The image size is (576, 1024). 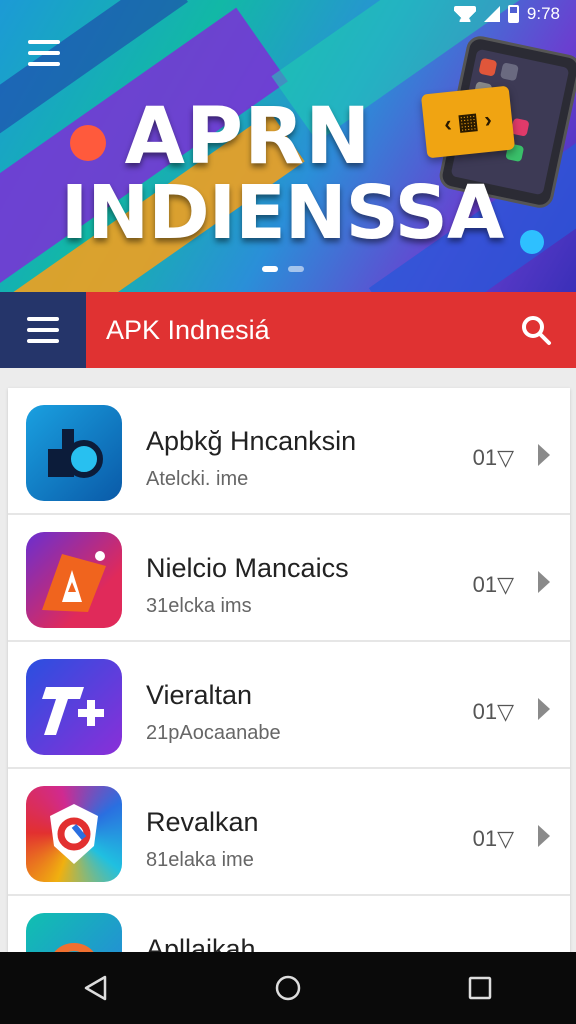 I want to click on hero-title-line1: APRN, so click(x=248, y=137).